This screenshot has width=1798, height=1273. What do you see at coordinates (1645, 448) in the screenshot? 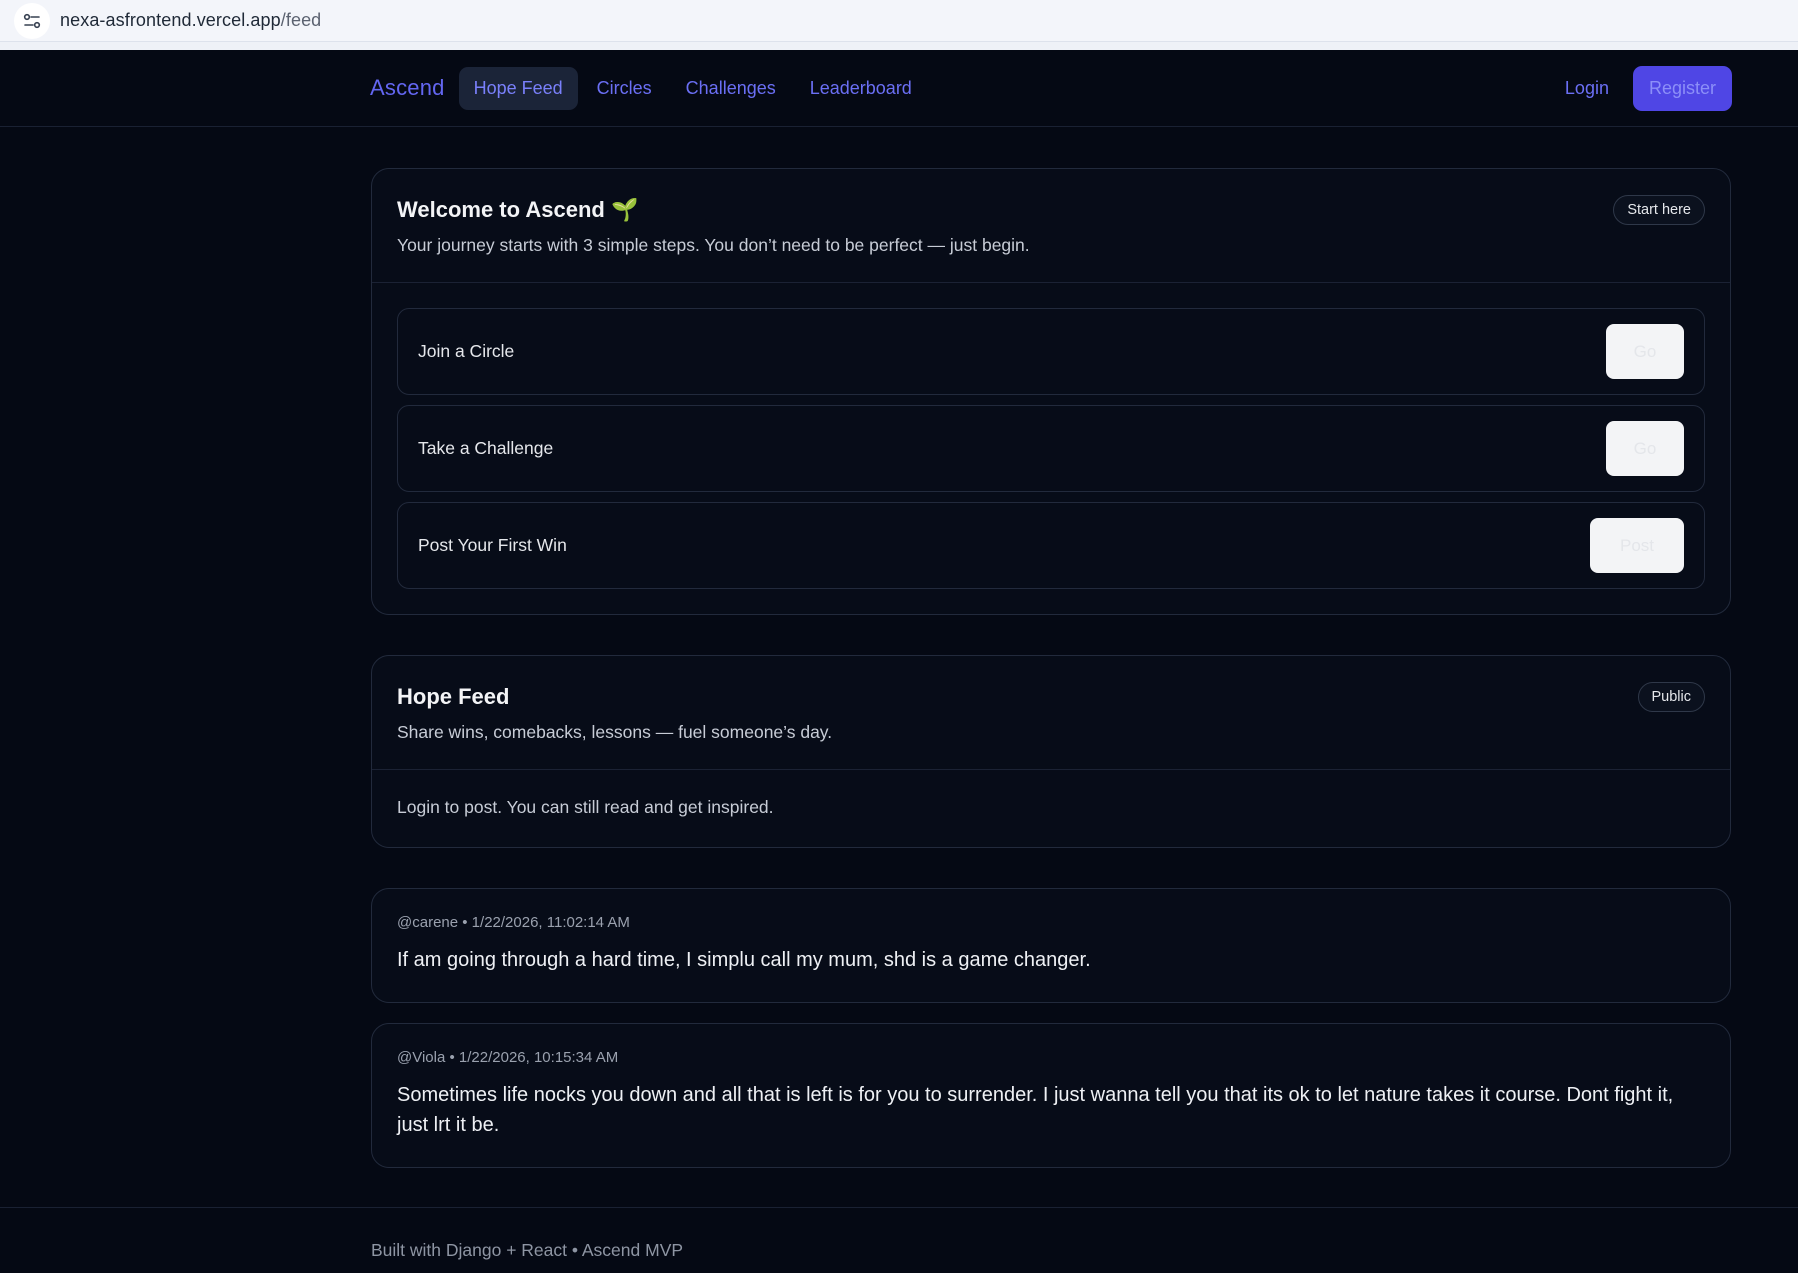
I see `take-challenge-go-button: Go` at bounding box center [1645, 448].